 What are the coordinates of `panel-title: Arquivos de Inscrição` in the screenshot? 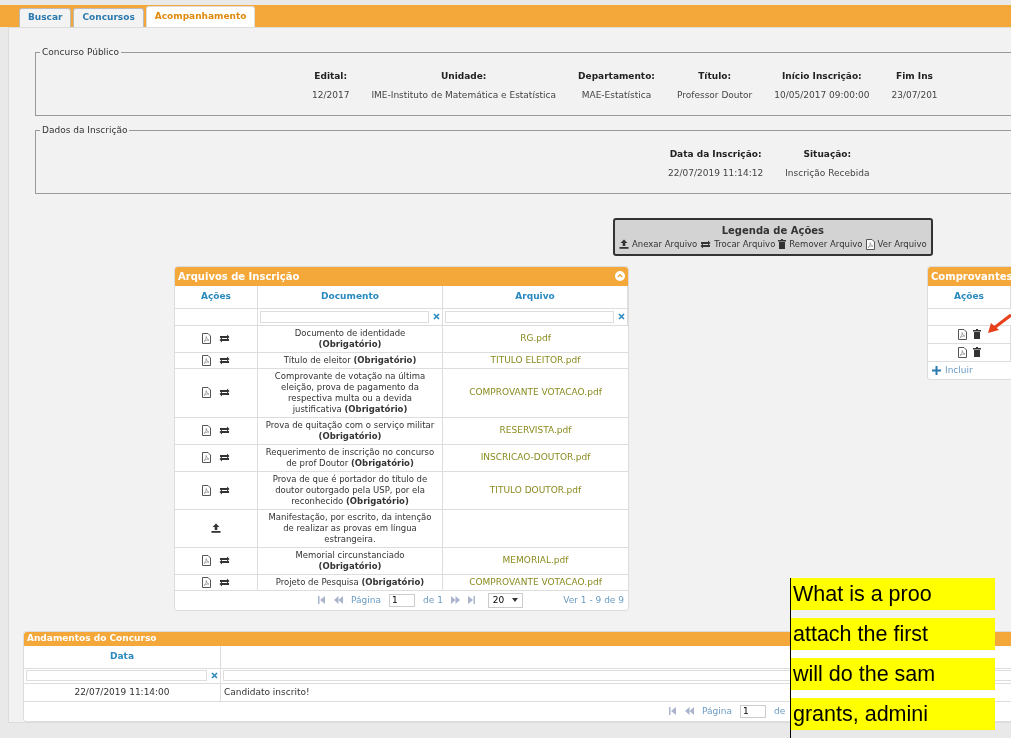 It's located at (239, 276).